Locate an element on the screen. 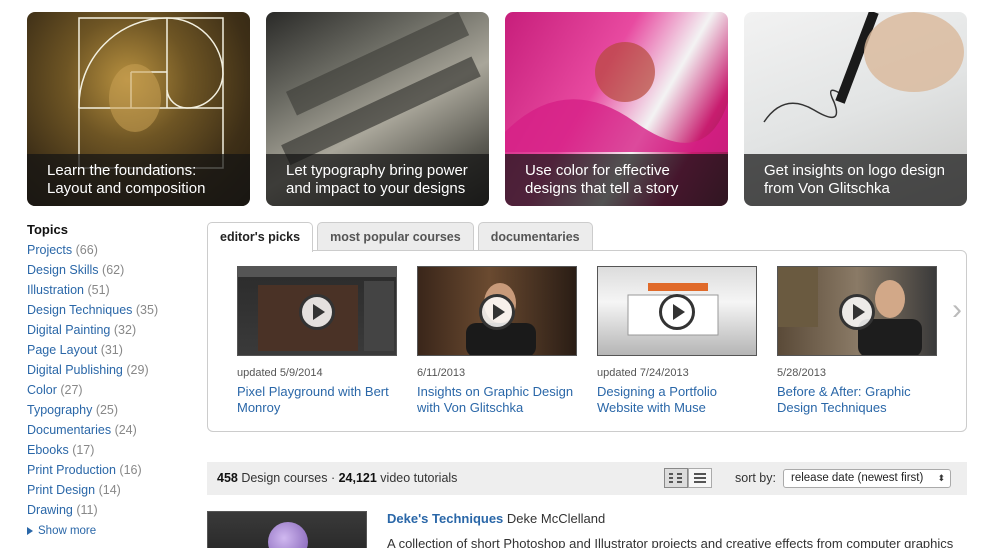 The image size is (983, 548). tab-documentaries: documentaries is located at coordinates (535, 236).